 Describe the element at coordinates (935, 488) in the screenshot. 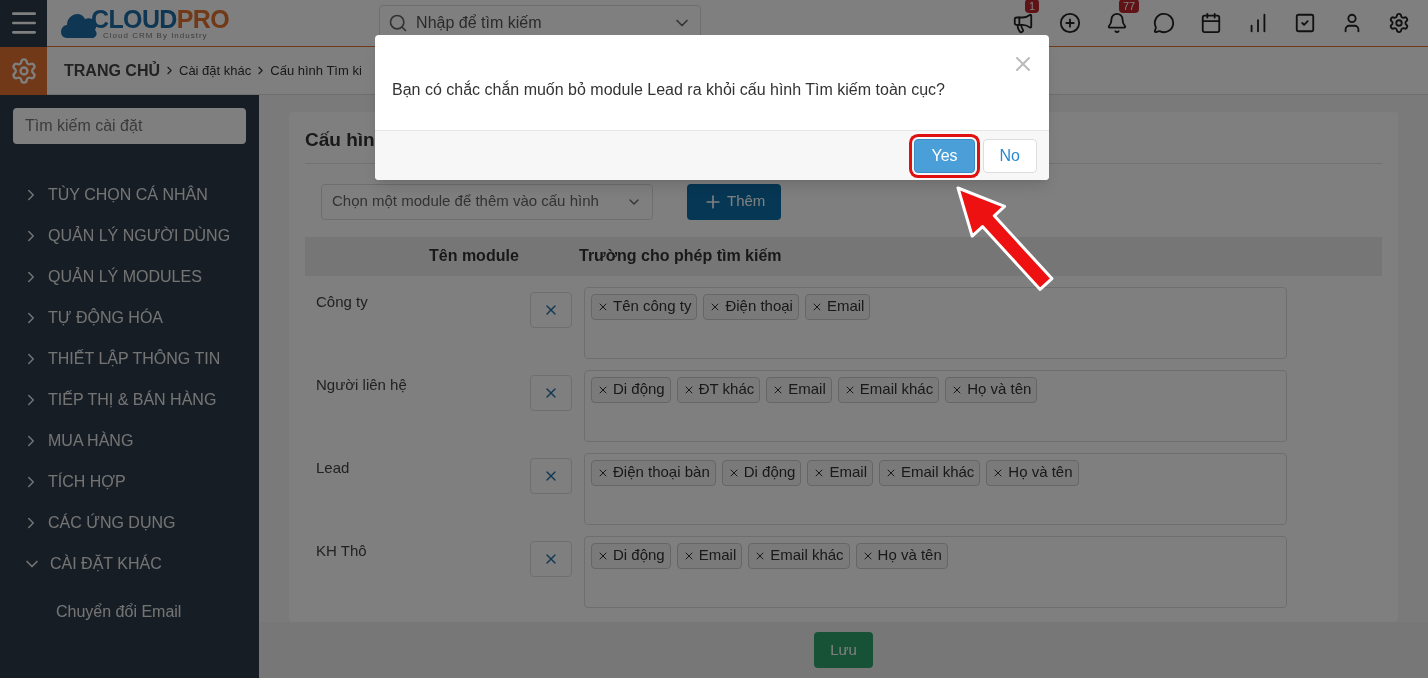

I see `search-fields-input: Điện thoại bàn Di động Email Email khác Họ và tên` at that location.